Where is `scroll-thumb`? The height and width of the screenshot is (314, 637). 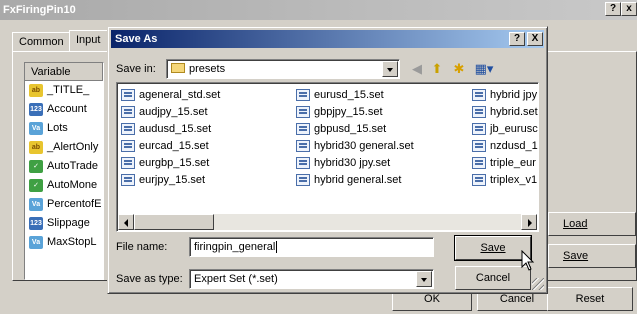
scroll-thumb is located at coordinates (174, 222).